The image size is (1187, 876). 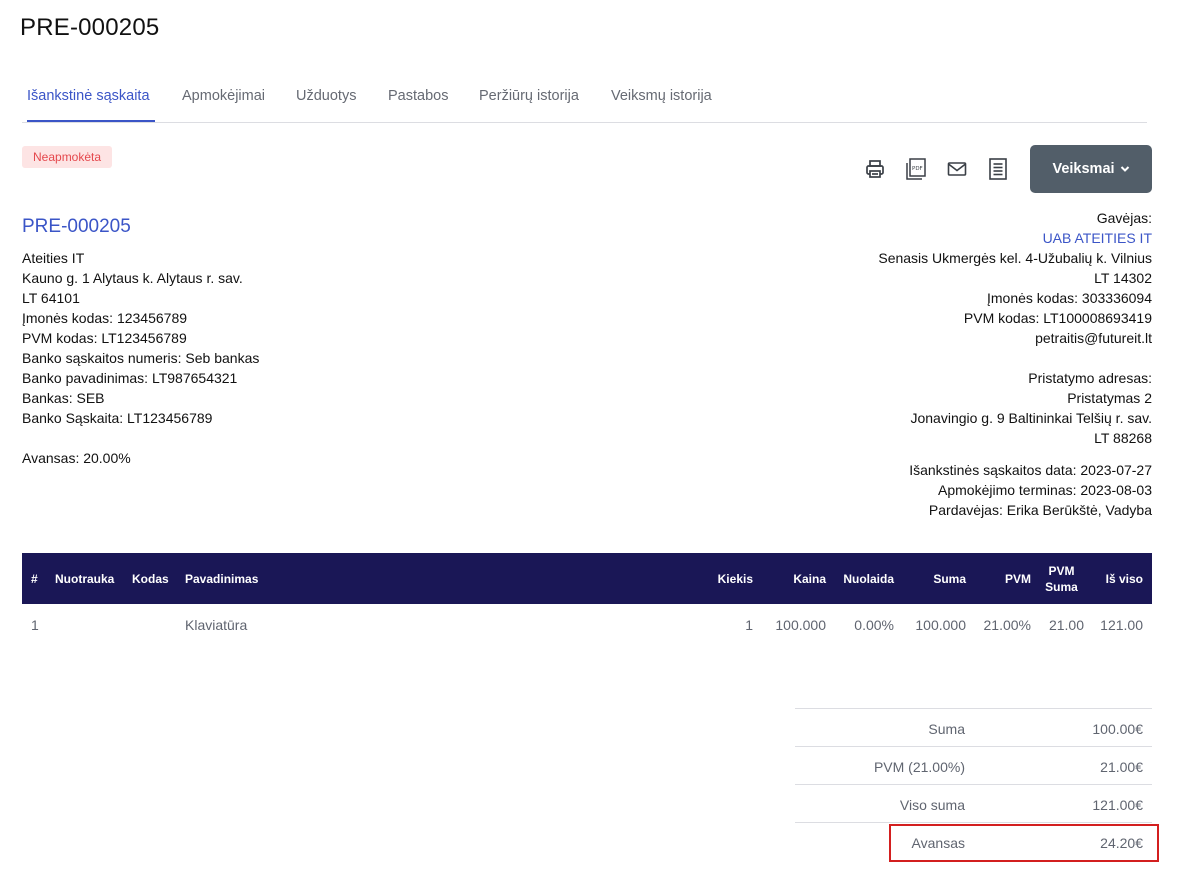 What do you see at coordinates (1121, 767) in the screenshot?
I see `totals-vat-value: 21.00€` at bounding box center [1121, 767].